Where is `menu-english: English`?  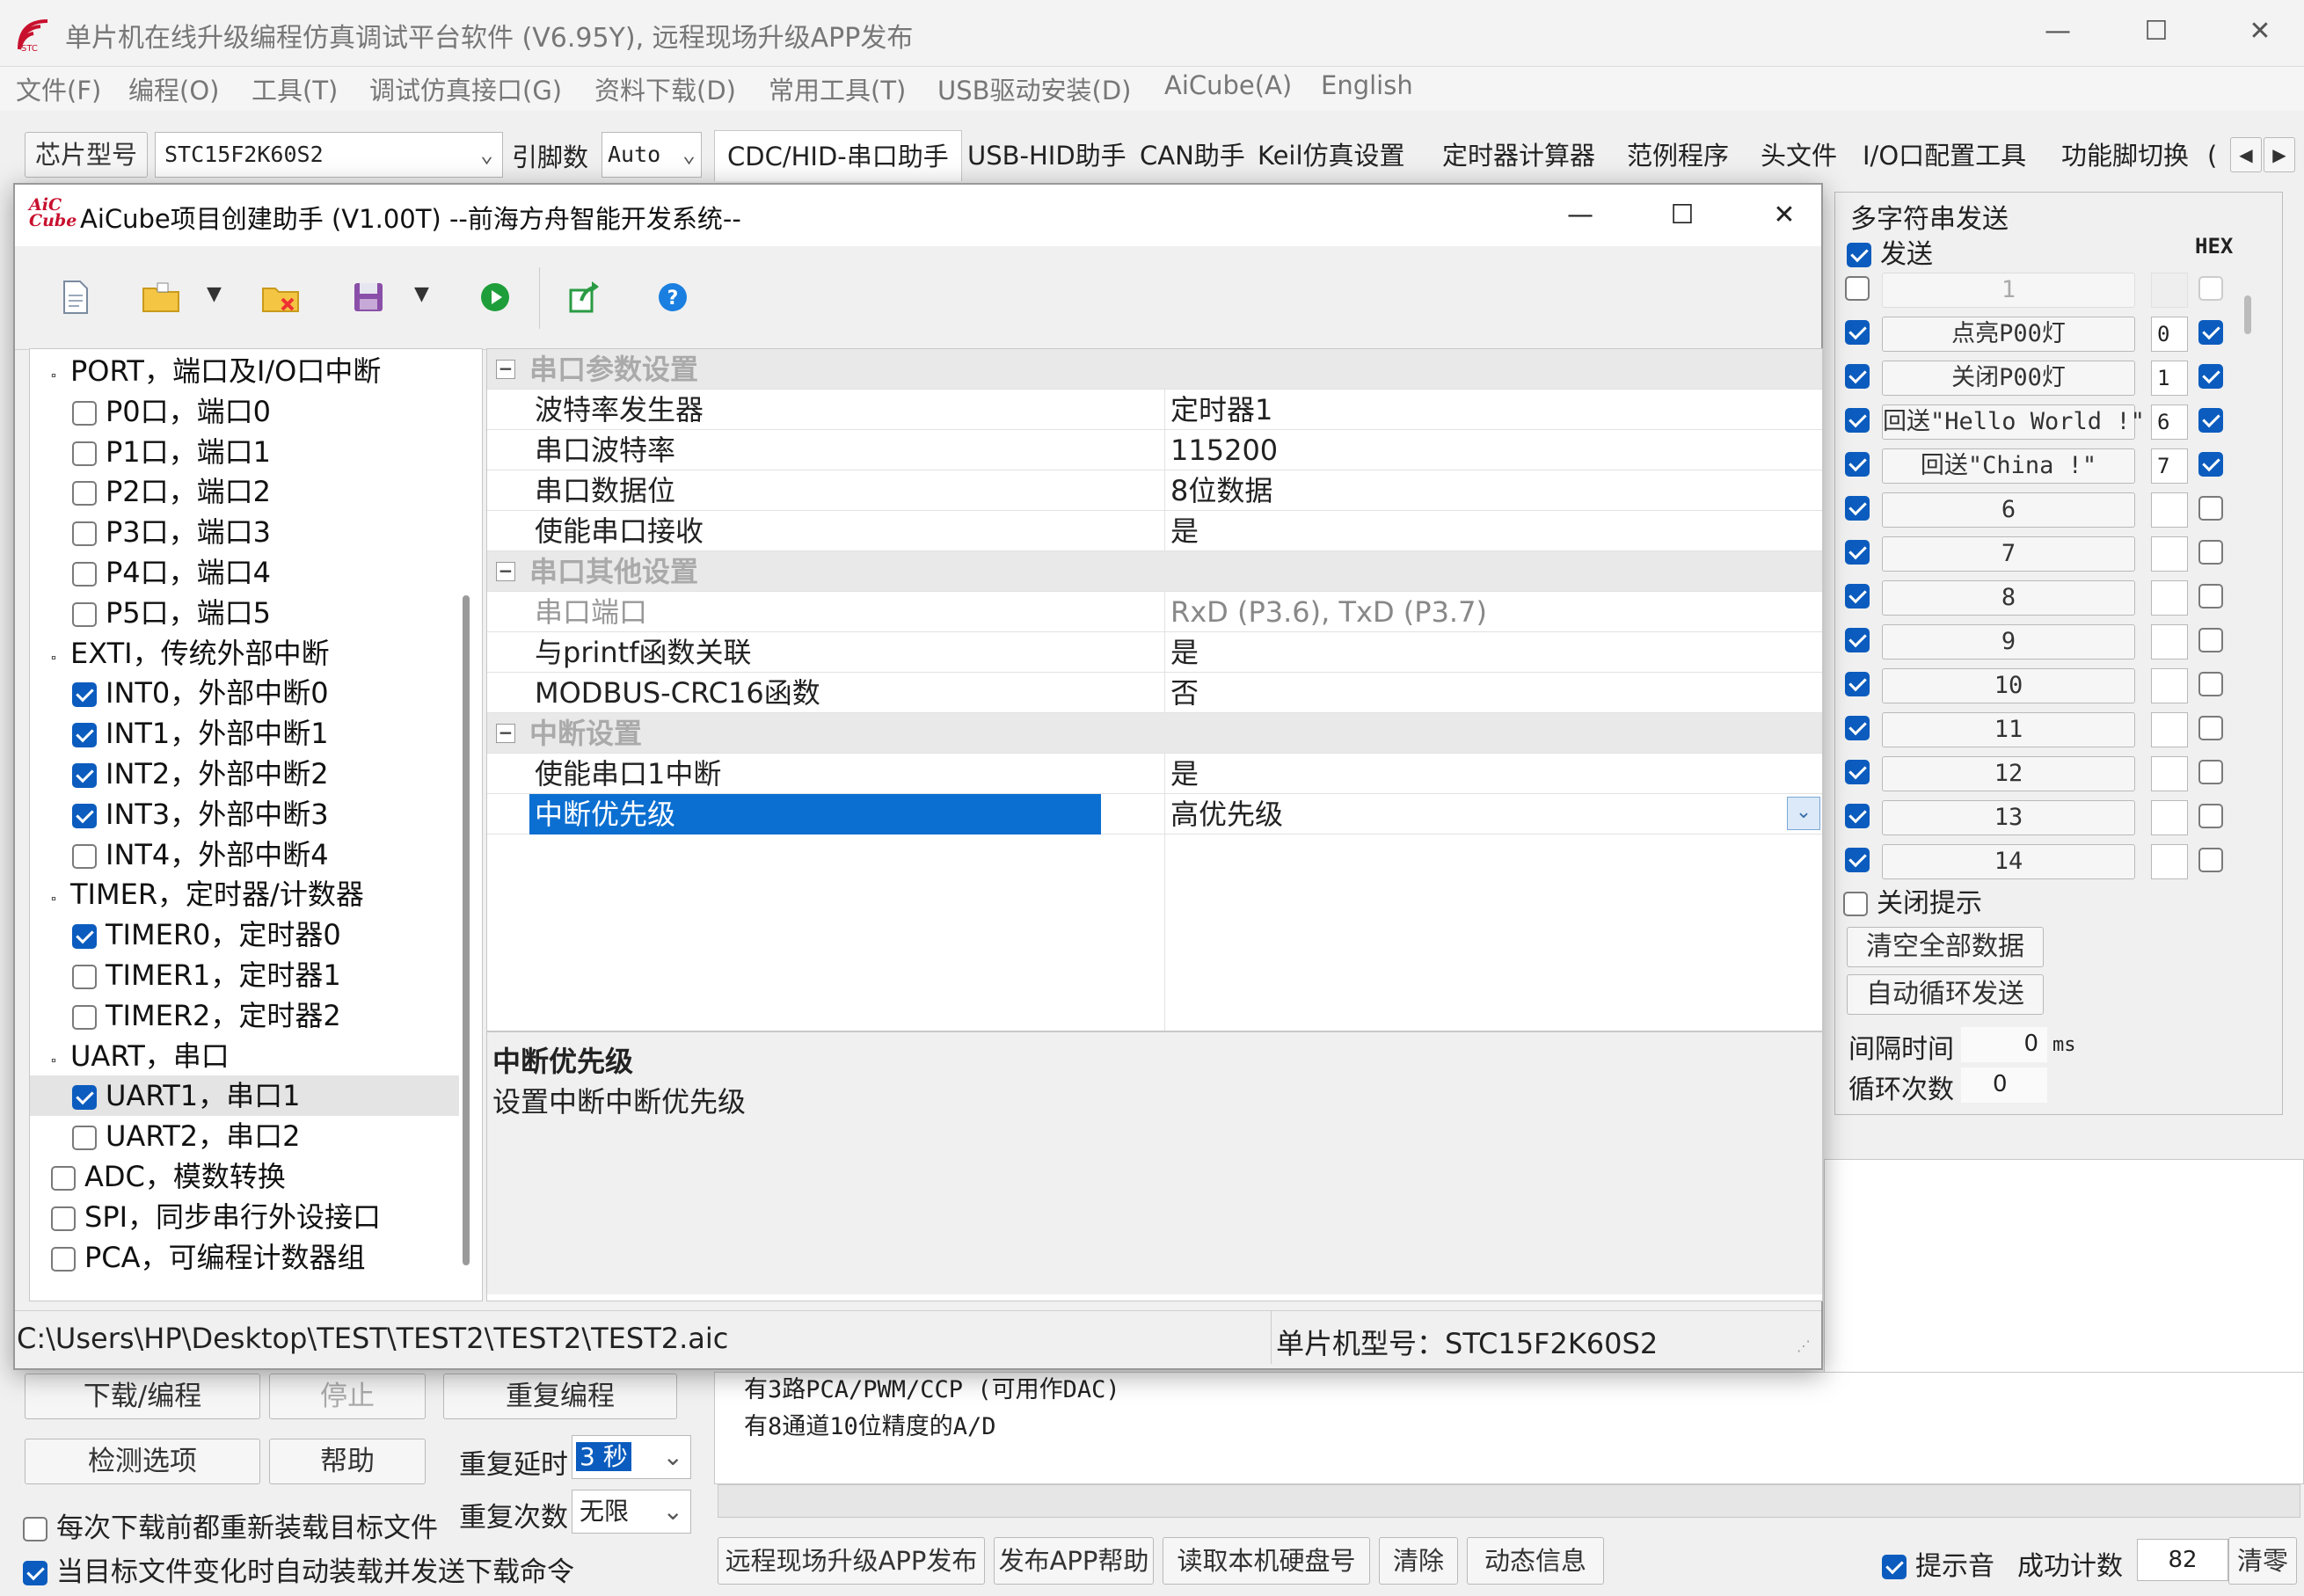 menu-english: English is located at coordinates (1367, 85).